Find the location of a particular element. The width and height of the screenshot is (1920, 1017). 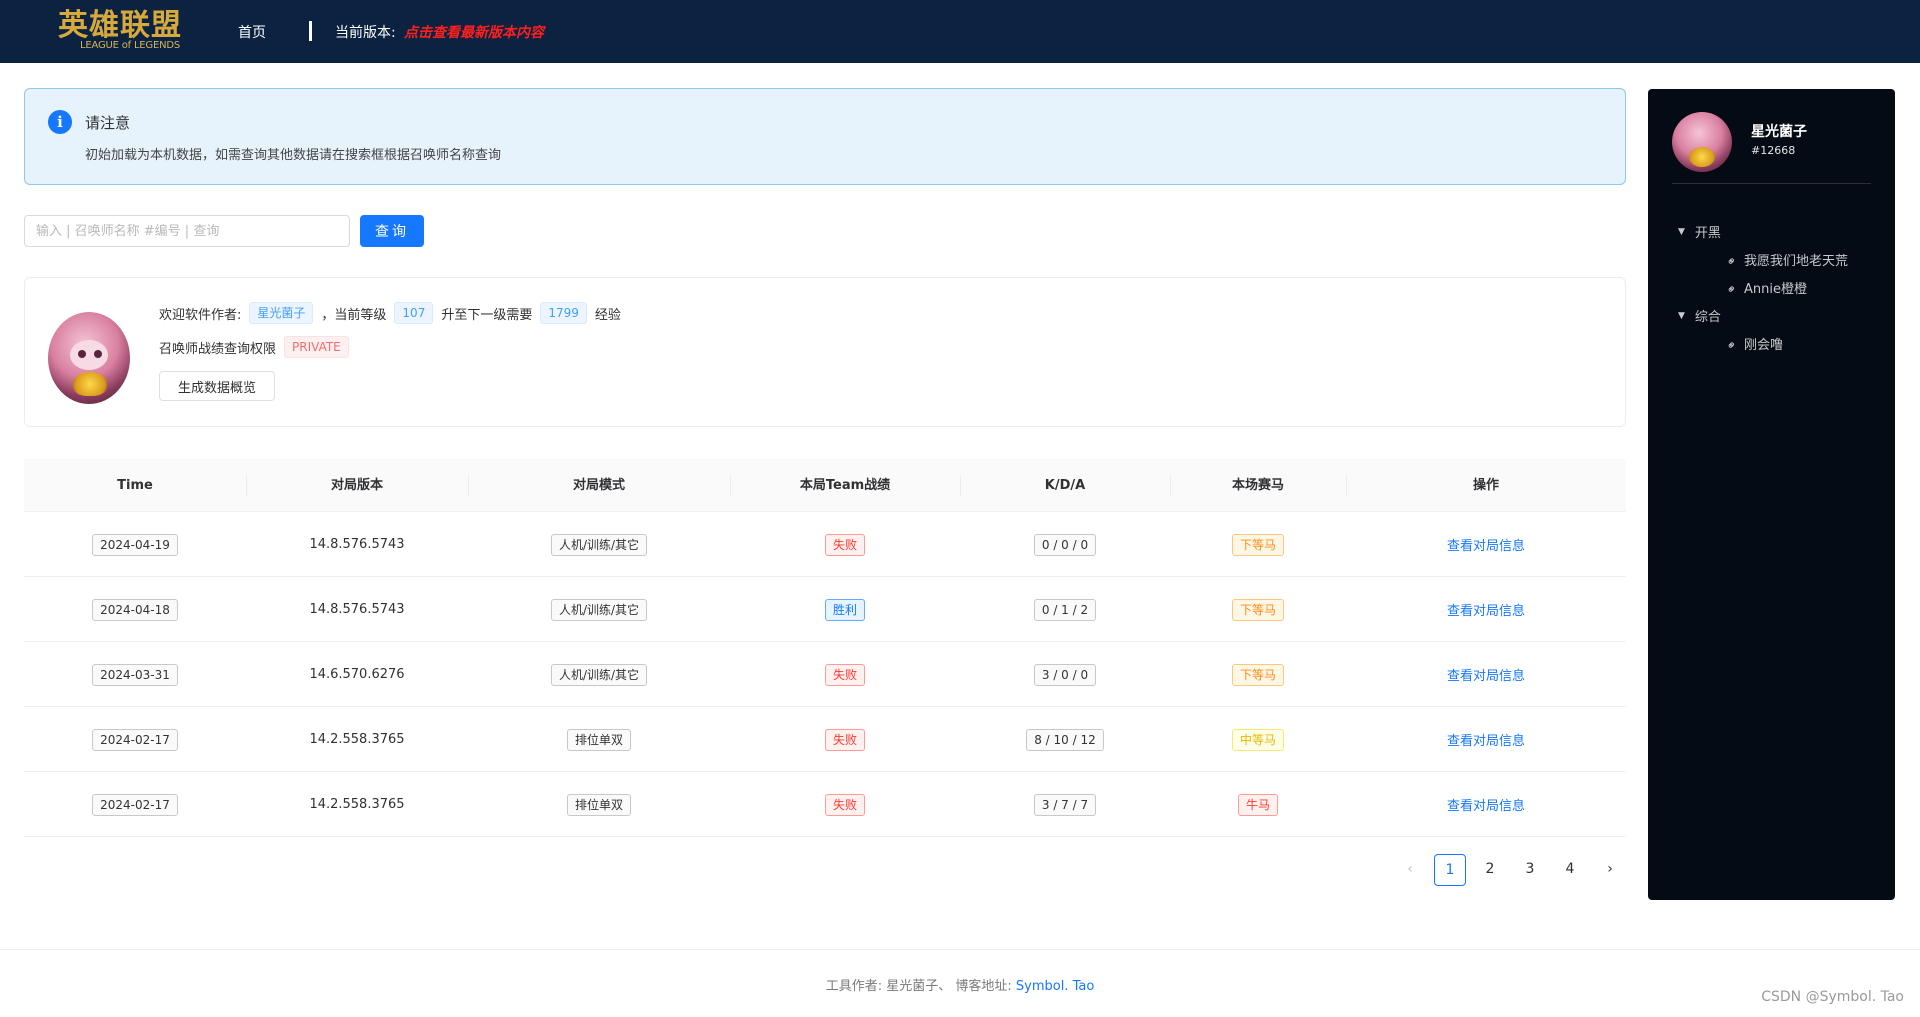

match-kda-cell: 0 / 1 / 2 is located at coordinates (1065, 609).